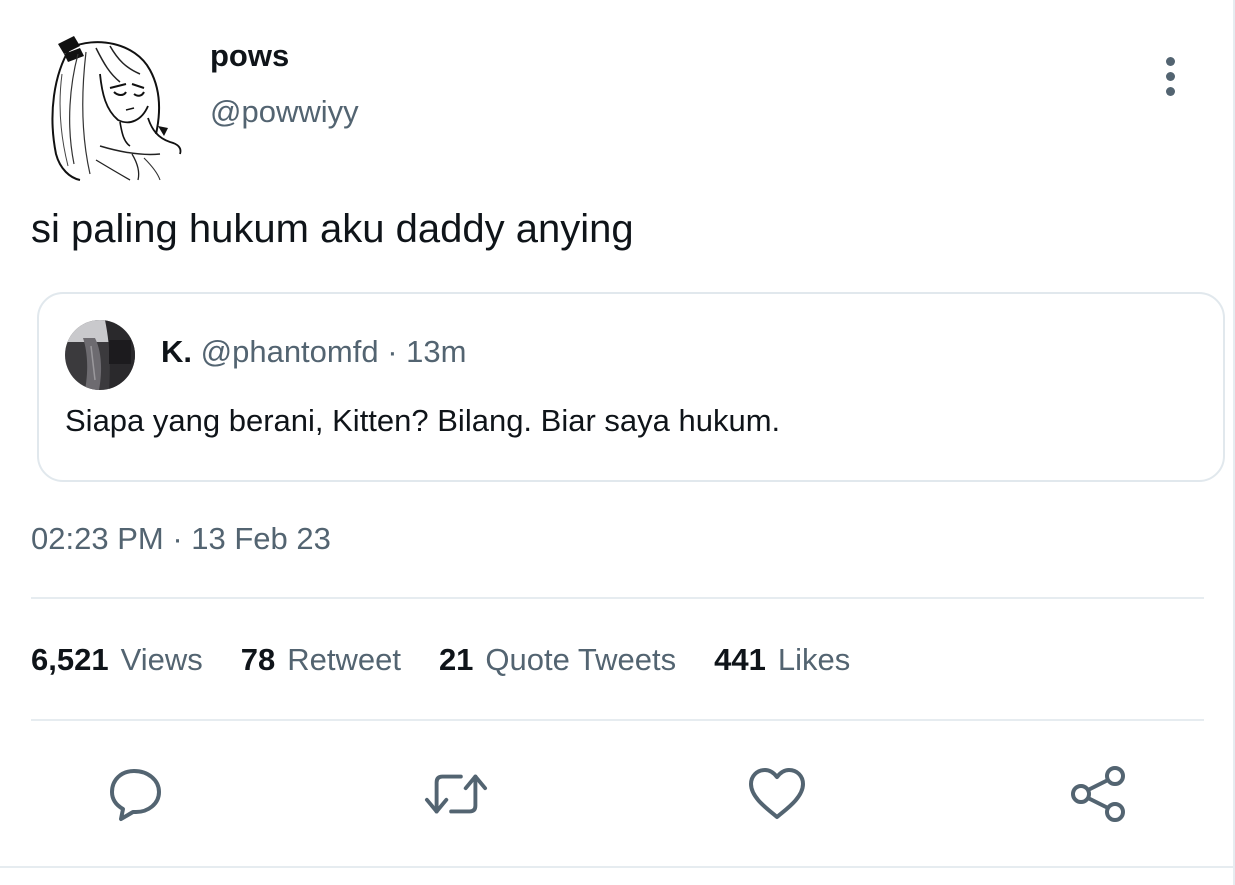 The height and width of the screenshot is (885, 1235). Describe the element at coordinates (456, 659) in the screenshot. I see `quote-tweets-count: 21` at that location.